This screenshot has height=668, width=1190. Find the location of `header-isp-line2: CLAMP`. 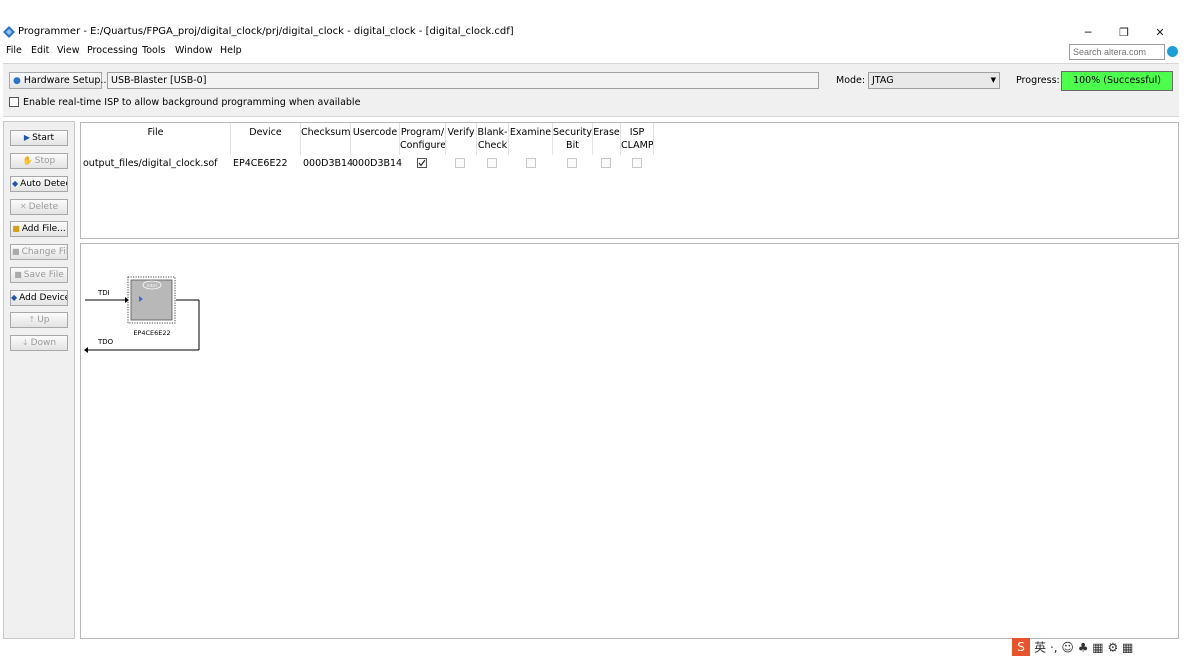

header-isp-line2: CLAMP is located at coordinates (637, 145).